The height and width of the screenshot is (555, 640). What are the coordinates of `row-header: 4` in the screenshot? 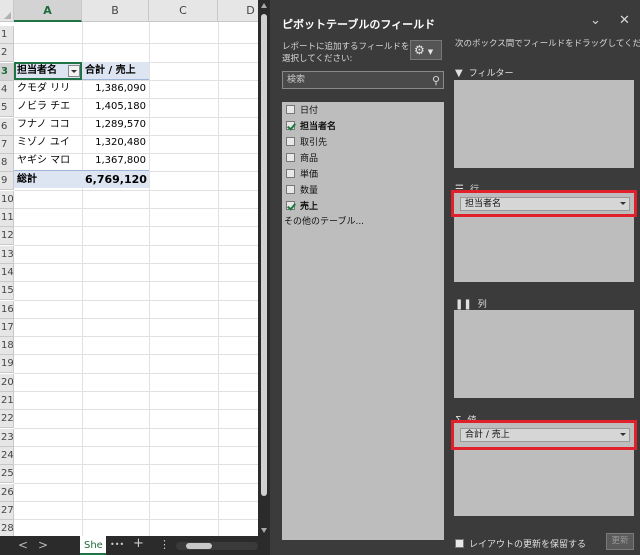 It's located at (7, 89).